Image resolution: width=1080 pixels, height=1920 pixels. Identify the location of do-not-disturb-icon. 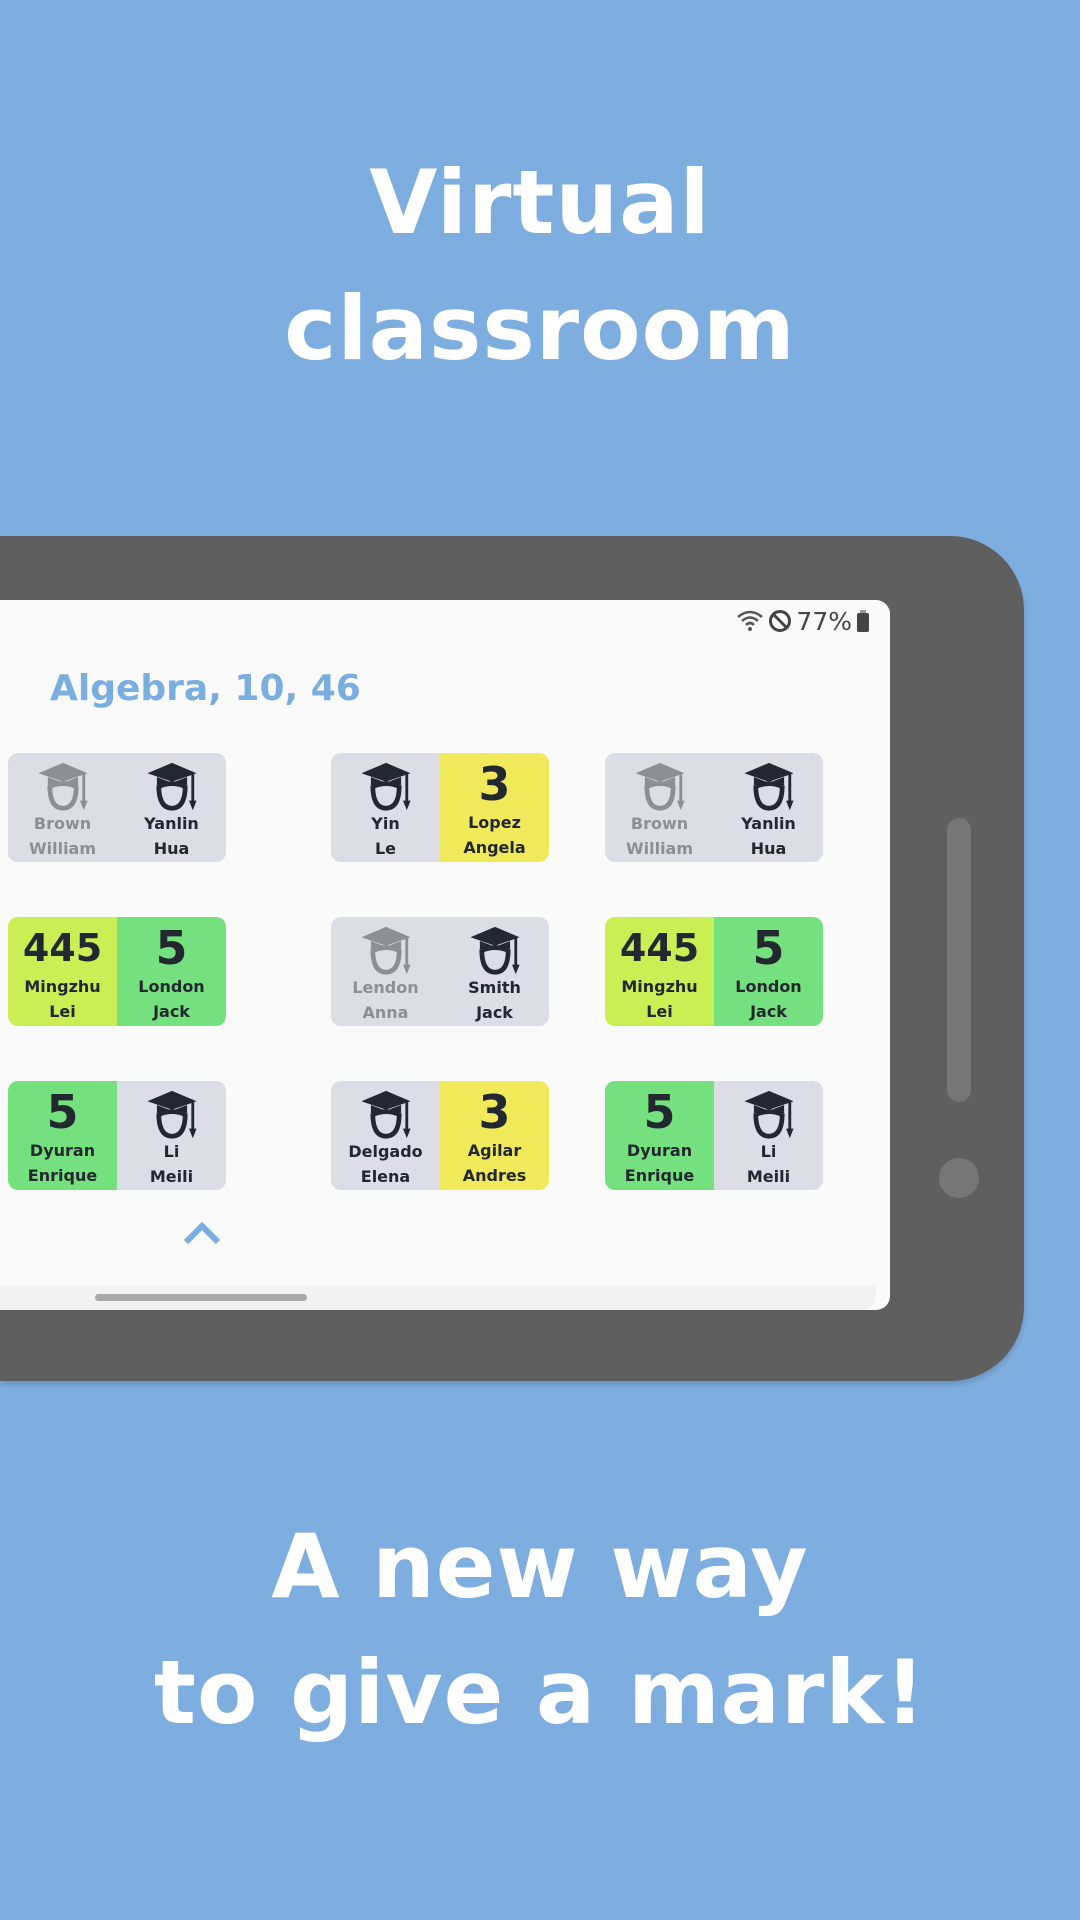
(780, 621).